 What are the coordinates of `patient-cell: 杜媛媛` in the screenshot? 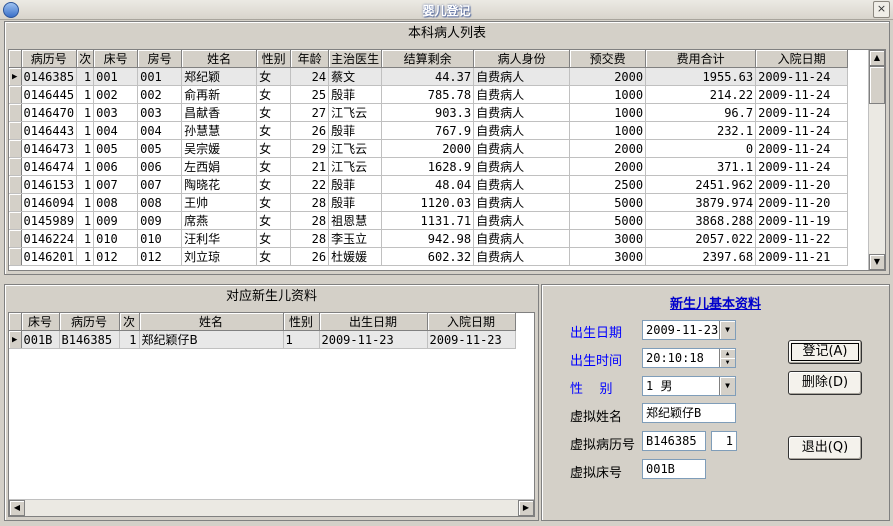 It's located at (355, 256).